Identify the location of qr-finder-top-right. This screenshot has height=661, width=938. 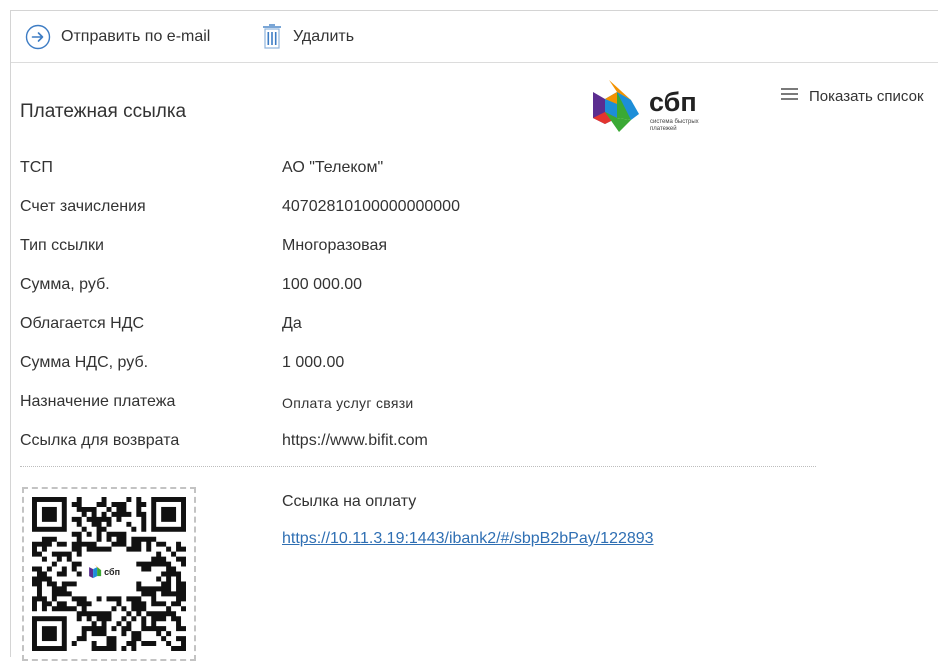
(168, 514).